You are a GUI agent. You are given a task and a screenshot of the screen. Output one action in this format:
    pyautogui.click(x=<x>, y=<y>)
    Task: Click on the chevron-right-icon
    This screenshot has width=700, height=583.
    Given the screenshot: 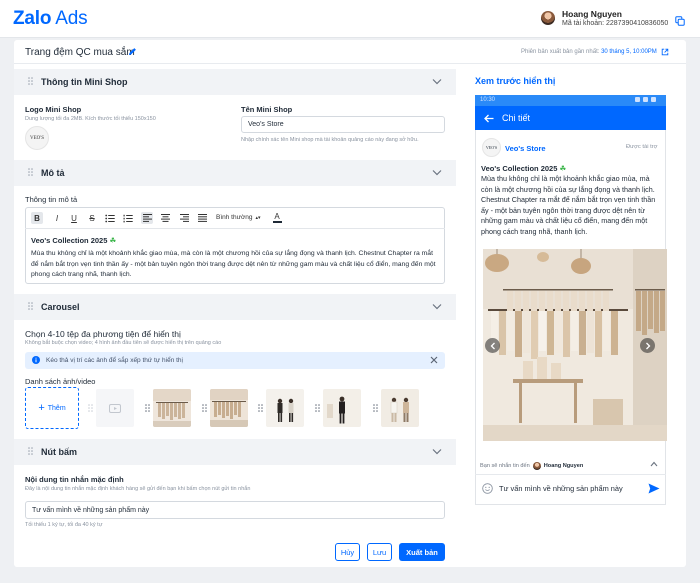 What is the action you would take?
    pyautogui.click(x=647, y=345)
    